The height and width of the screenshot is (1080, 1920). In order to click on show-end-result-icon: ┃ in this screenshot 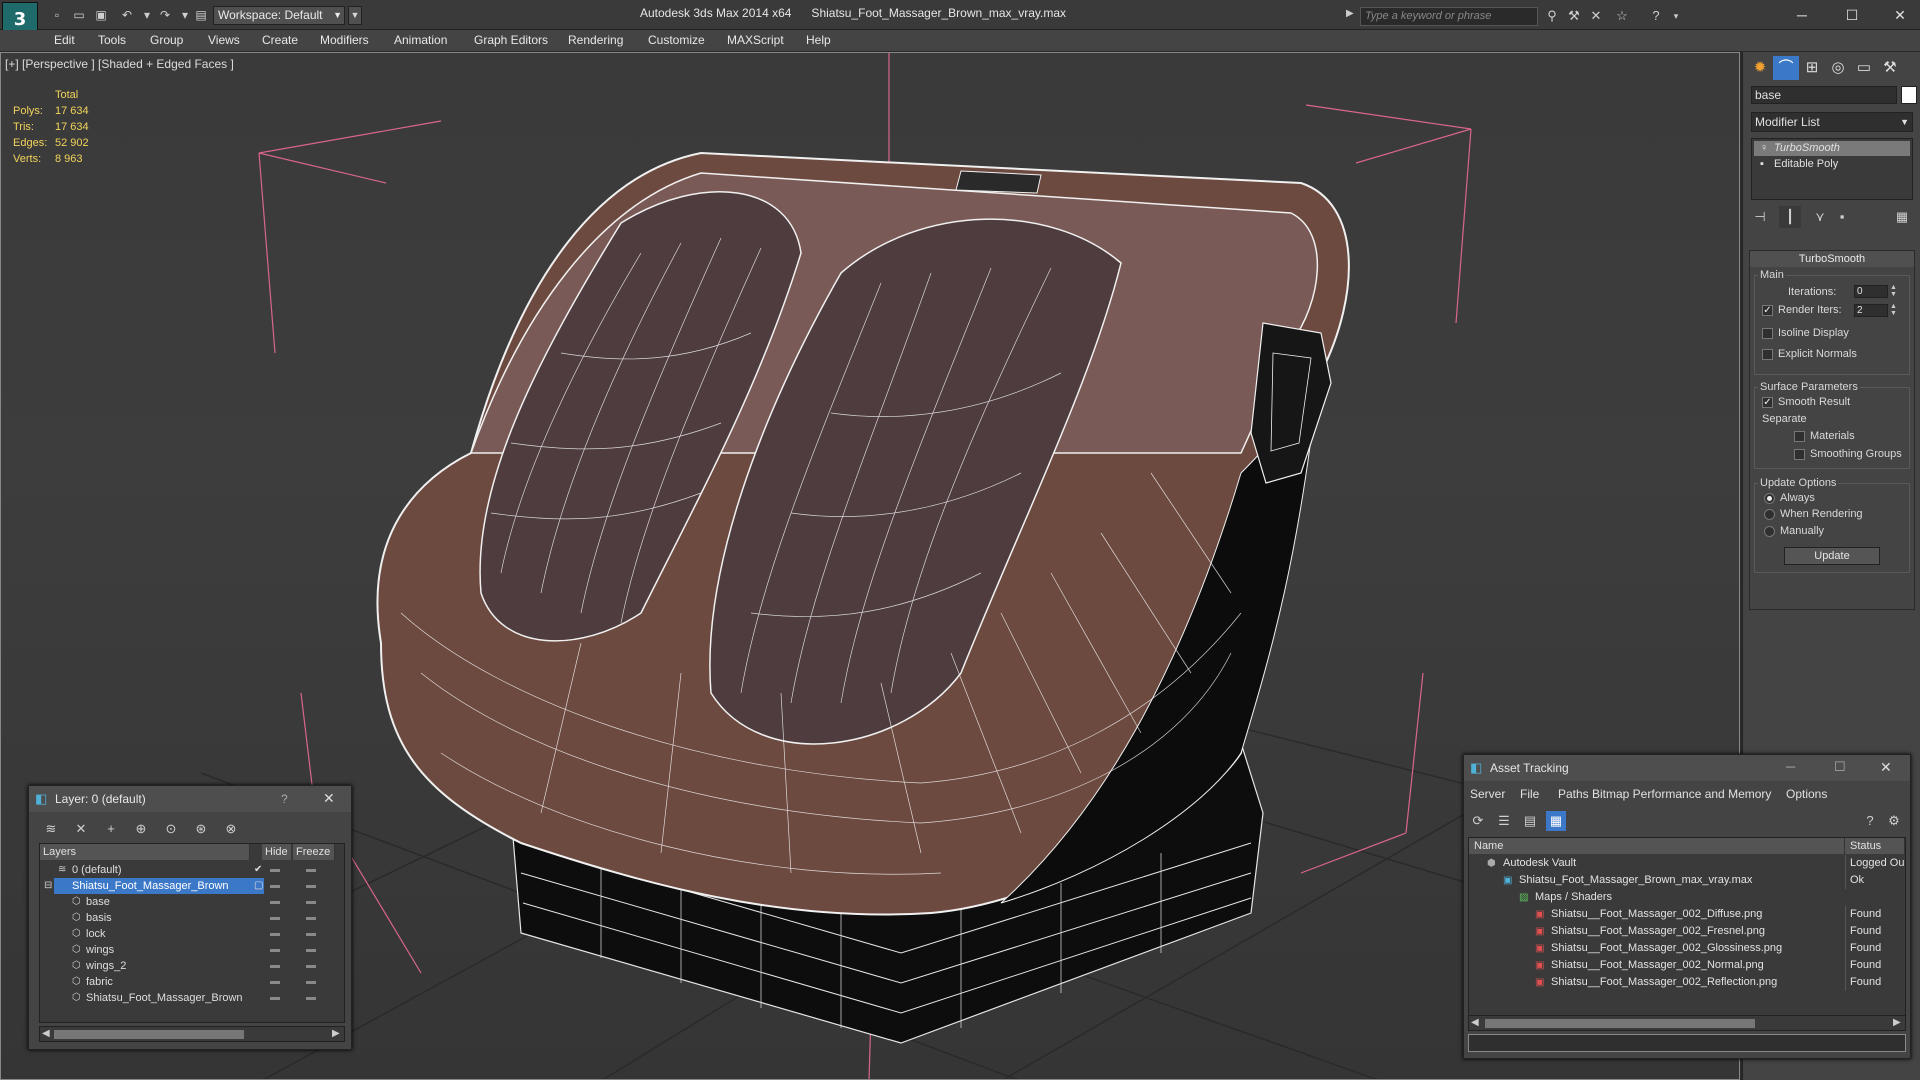, I will do `click(1790, 217)`.